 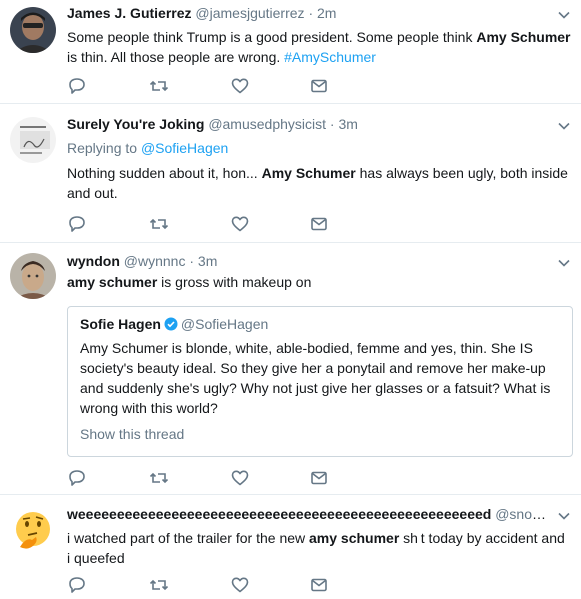 I want to click on verified-badge-icon, so click(x=171, y=324).